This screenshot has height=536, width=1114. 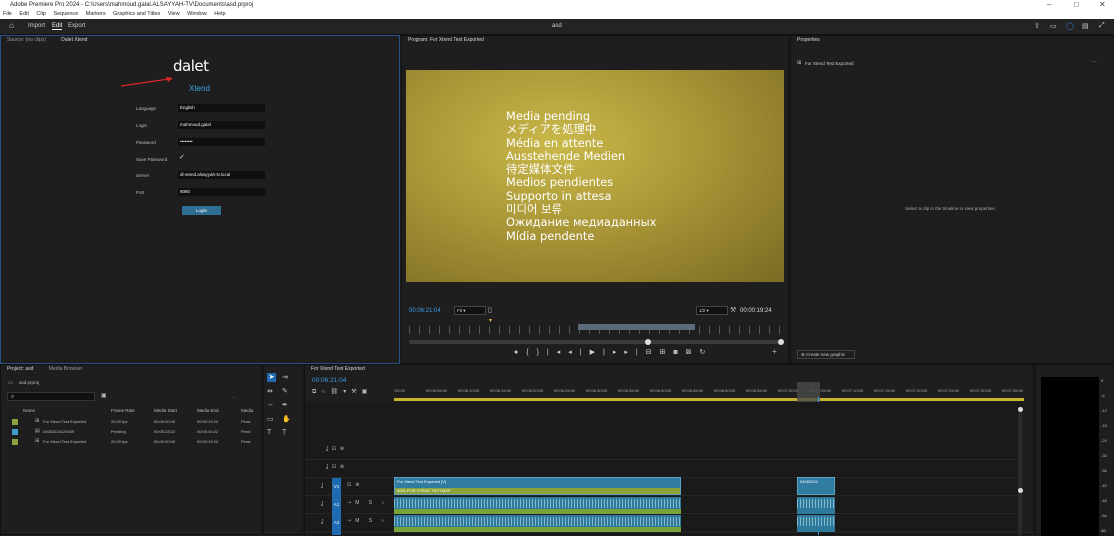 What do you see at coordinates (596, 352) in the screenshot?
I see `play-icon: ▶` at bounding box center [596, 352].